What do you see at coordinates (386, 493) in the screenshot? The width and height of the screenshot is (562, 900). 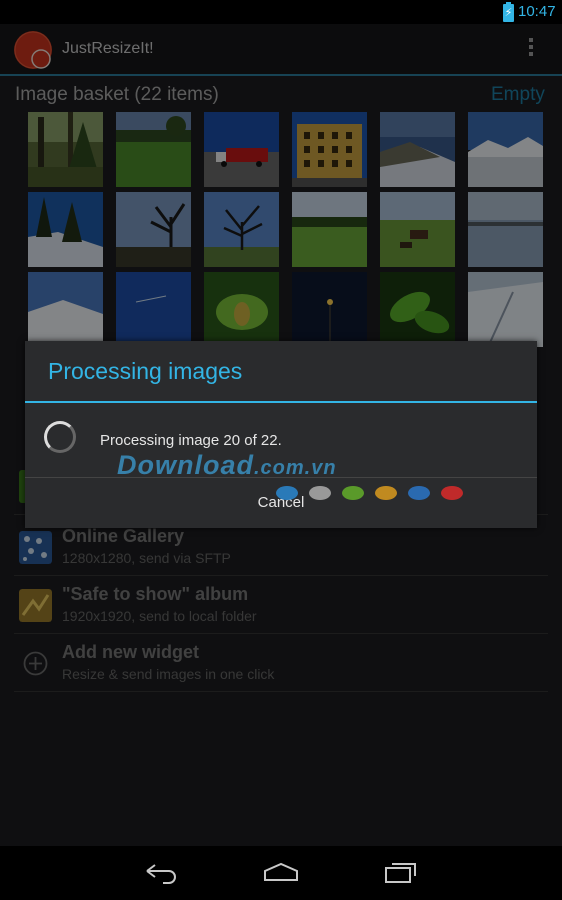 I see `orange-dot` at bounding box center [386, 493].